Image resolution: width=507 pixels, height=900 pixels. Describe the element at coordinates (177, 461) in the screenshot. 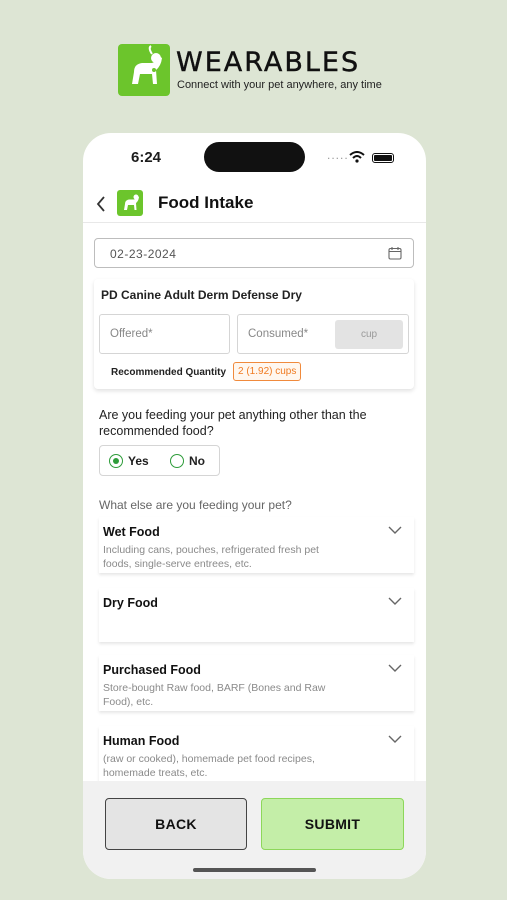

I see `radio-unselected-icon` at that location.